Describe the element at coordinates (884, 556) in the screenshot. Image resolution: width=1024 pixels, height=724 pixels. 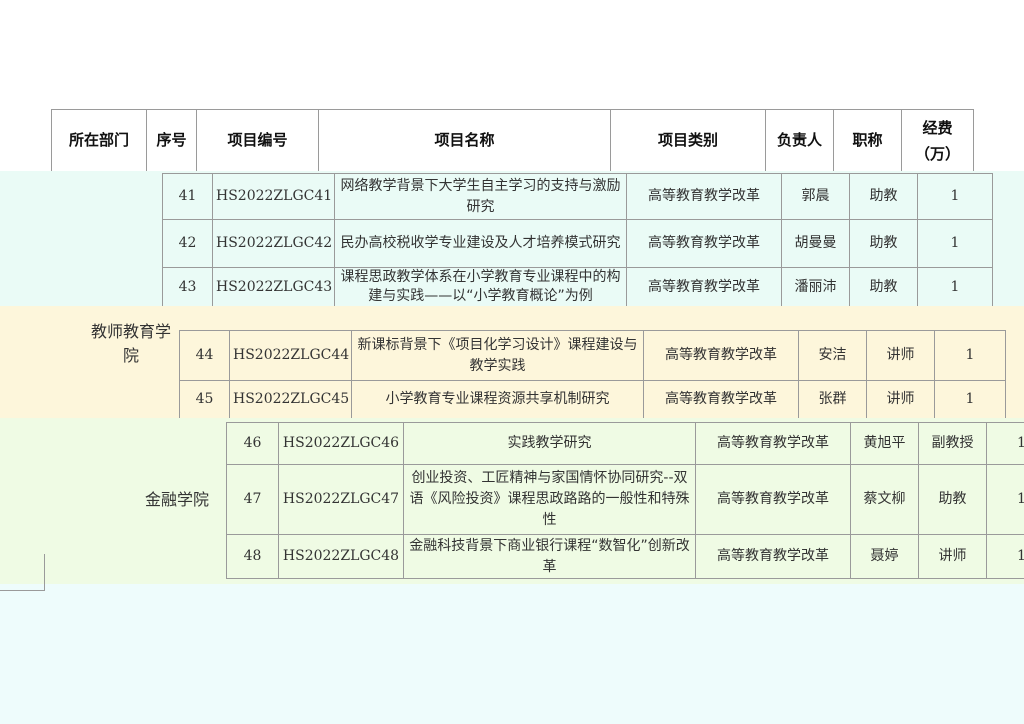
I see `leader-cell: 聂婷` at that location.